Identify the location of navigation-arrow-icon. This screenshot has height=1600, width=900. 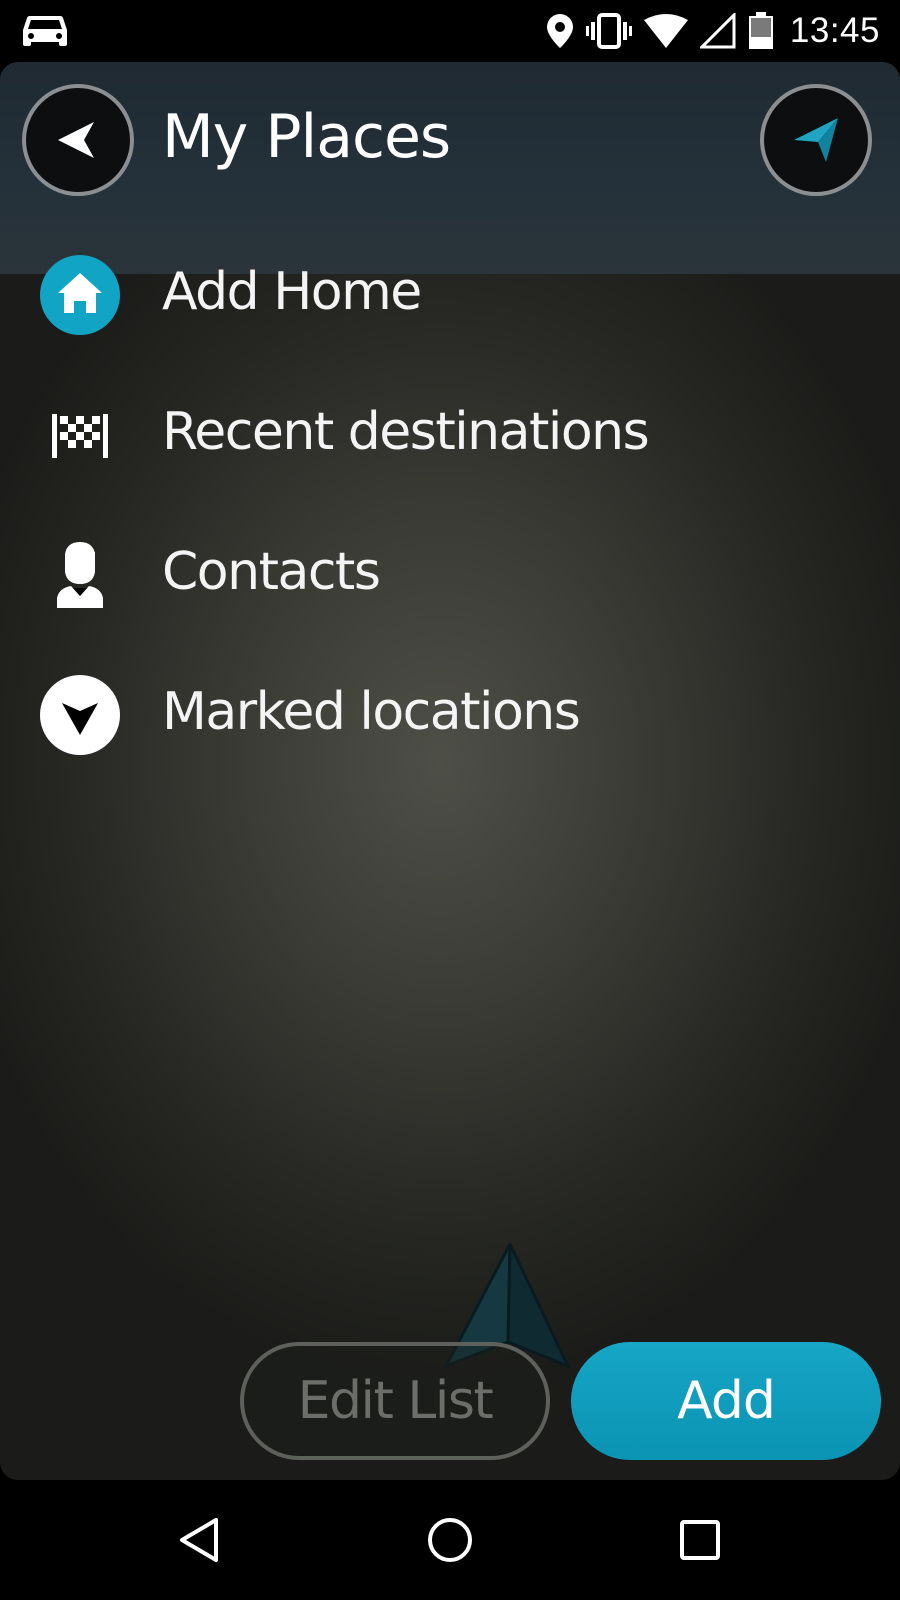
(816, 140).